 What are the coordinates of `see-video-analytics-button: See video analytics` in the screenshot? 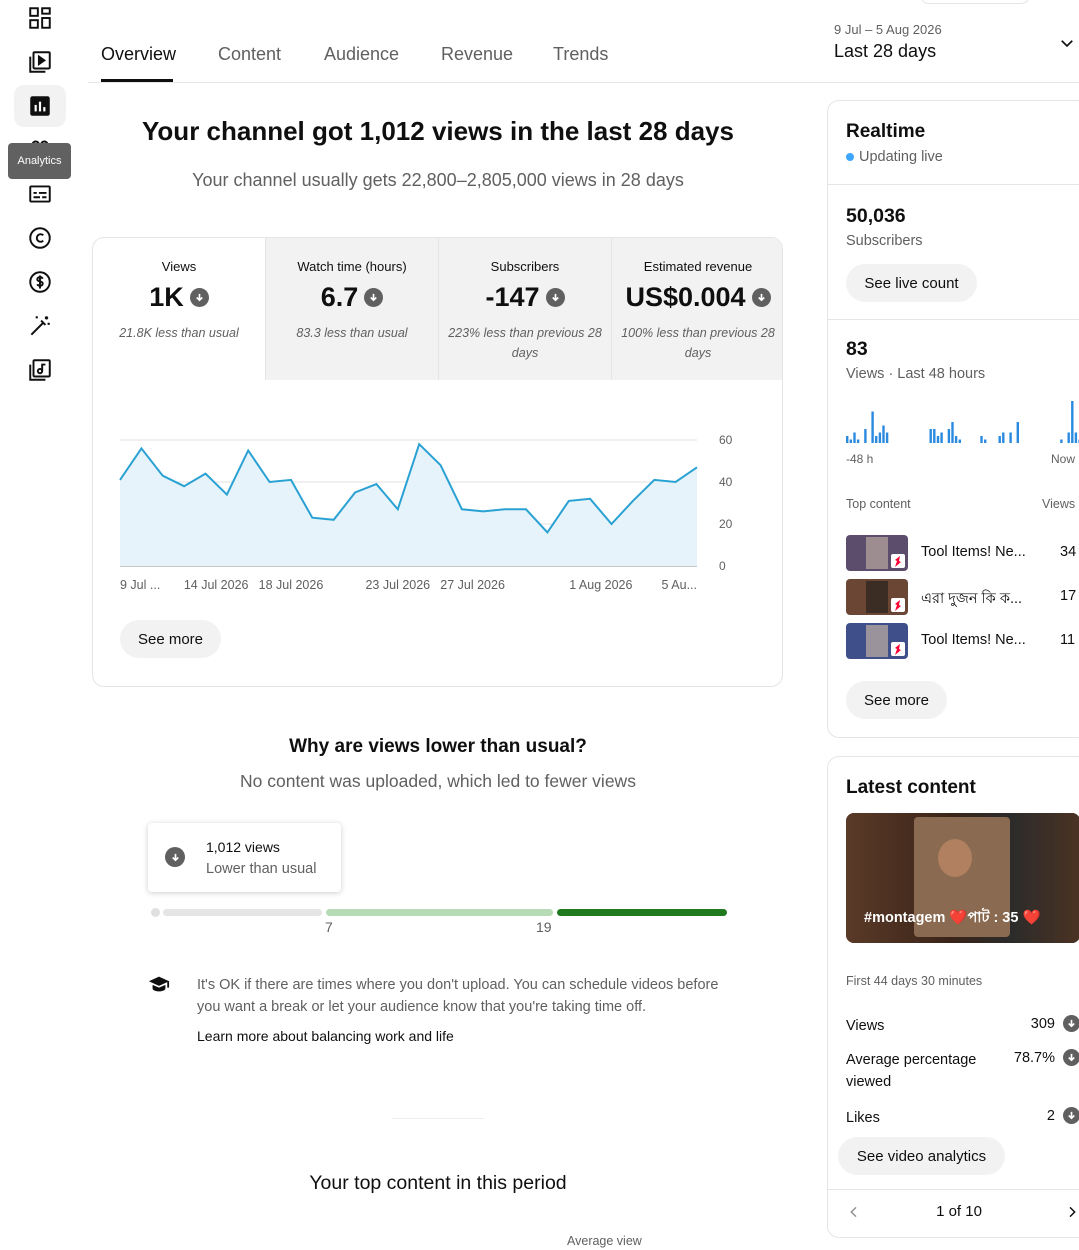 It's located at (921, 1156).